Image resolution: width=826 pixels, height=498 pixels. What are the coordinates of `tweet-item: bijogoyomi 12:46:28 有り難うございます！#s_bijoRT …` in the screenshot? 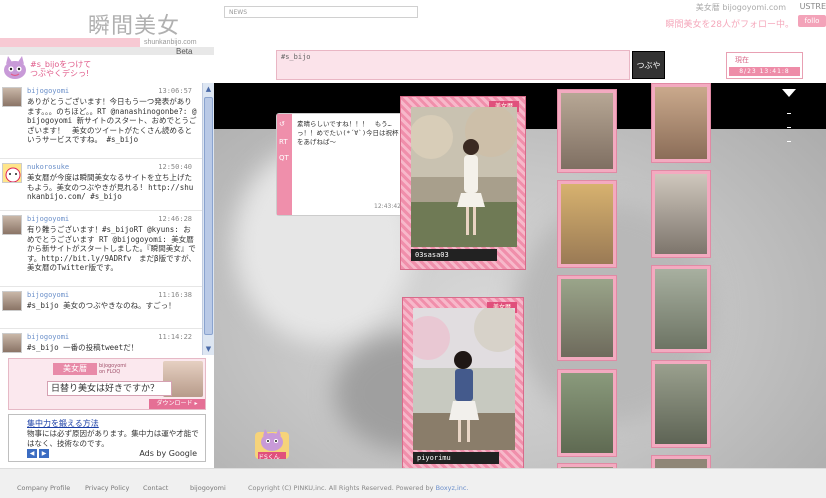 It's located at (101, 249).